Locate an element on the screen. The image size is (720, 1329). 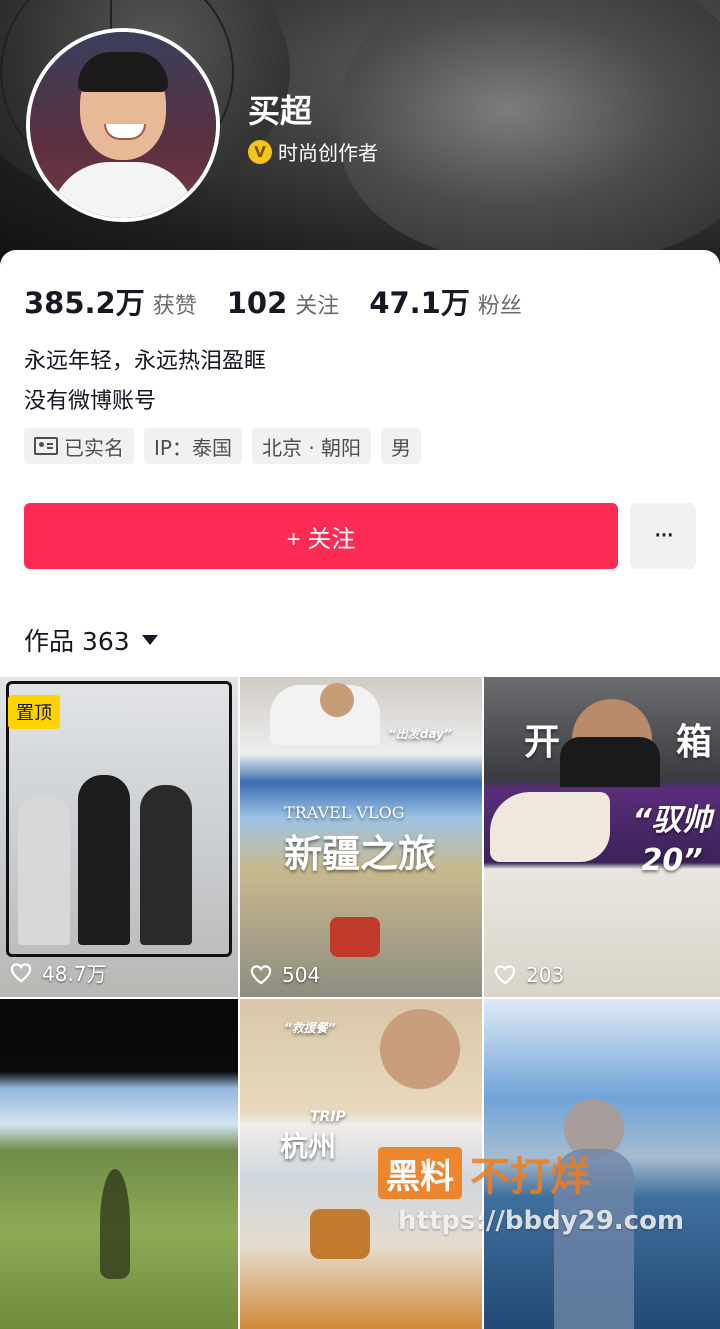
bio-line: 永远年轻，永远热泪盈眶 is located at coordinates (145, 361).